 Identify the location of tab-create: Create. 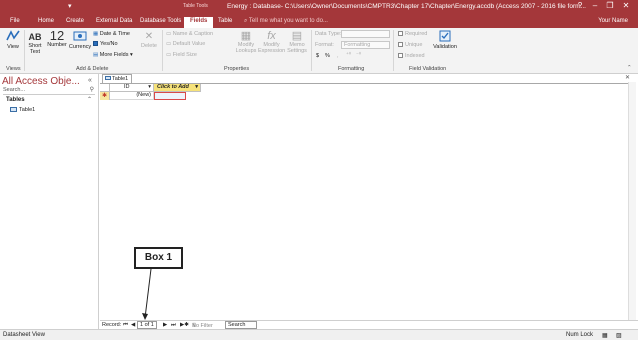
(75, 21).